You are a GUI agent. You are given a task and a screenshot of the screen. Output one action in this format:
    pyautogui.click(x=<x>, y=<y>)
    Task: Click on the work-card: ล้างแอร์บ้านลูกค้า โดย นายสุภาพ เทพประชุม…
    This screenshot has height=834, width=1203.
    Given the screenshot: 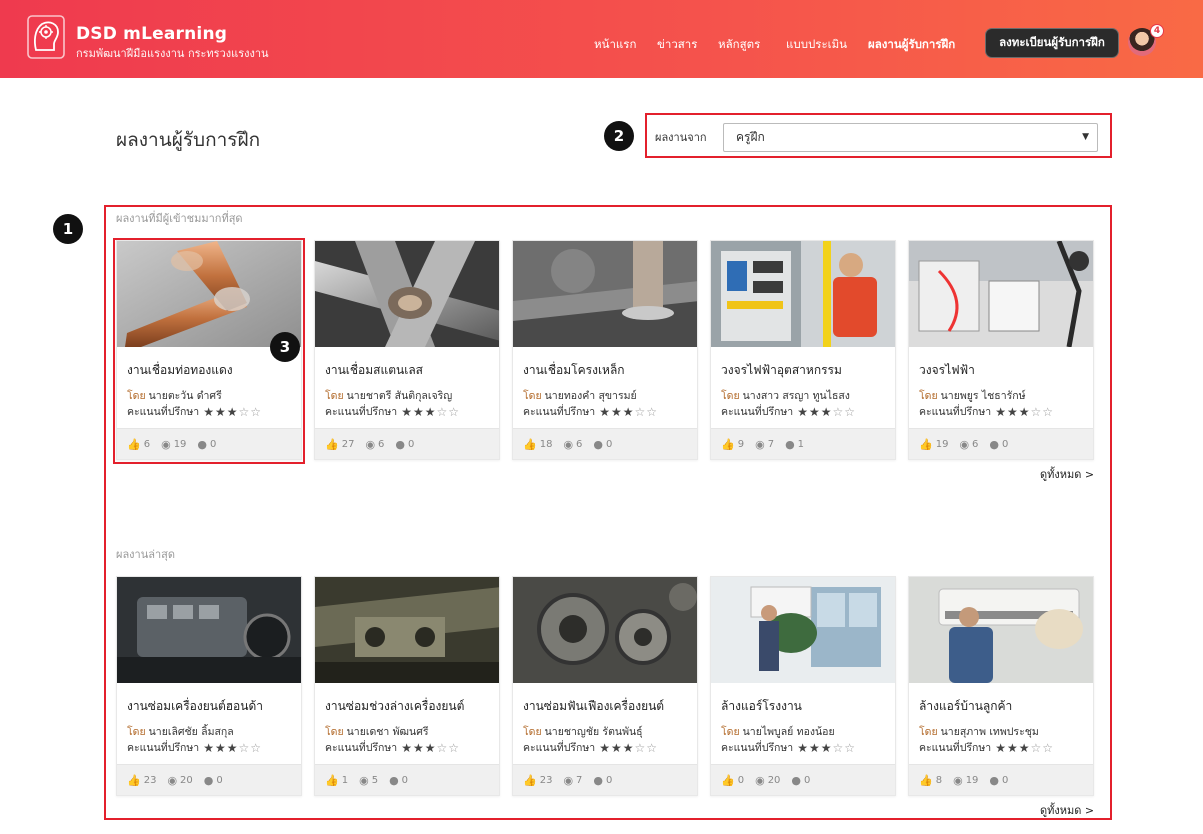 What is the action you would take?
    pyautogui.click(x=1001, y=686)
    